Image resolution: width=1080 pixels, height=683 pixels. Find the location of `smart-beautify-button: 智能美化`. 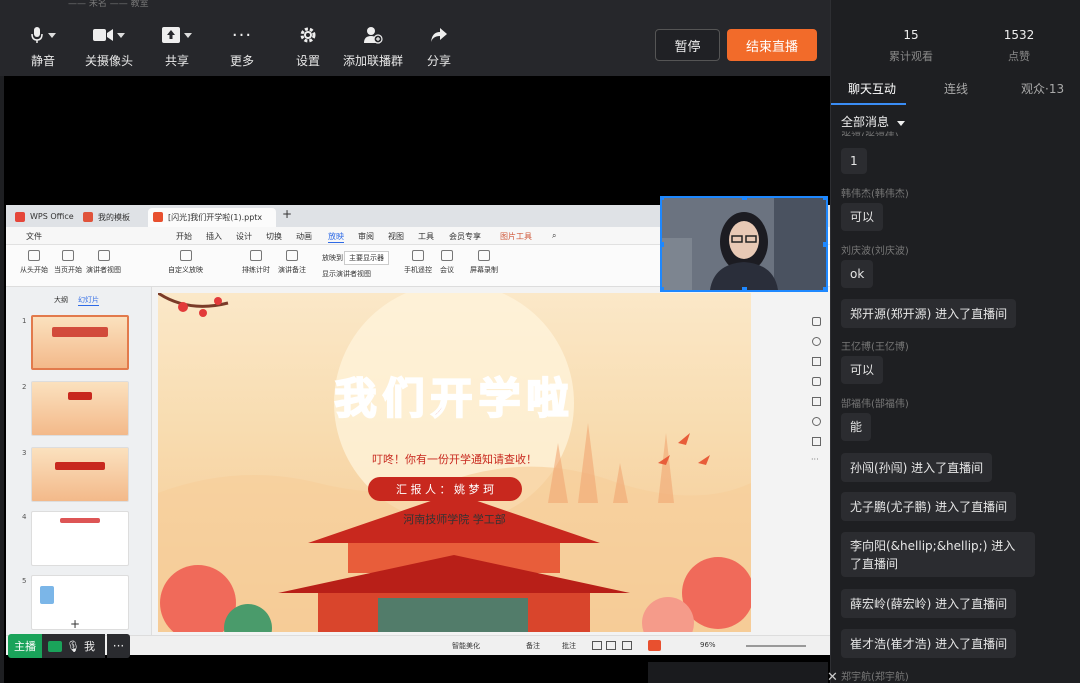

smart-beautify-button: 智能美化 is located at coordinates (466, 646).